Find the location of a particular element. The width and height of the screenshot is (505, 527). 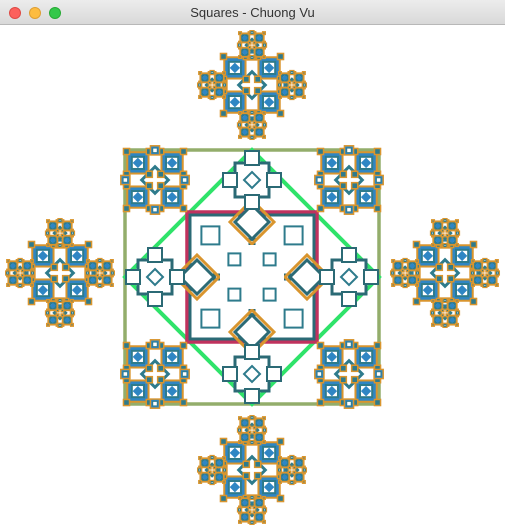

window-titlebar: Squares - Chuong Vu is located at coordinates (252, 12).